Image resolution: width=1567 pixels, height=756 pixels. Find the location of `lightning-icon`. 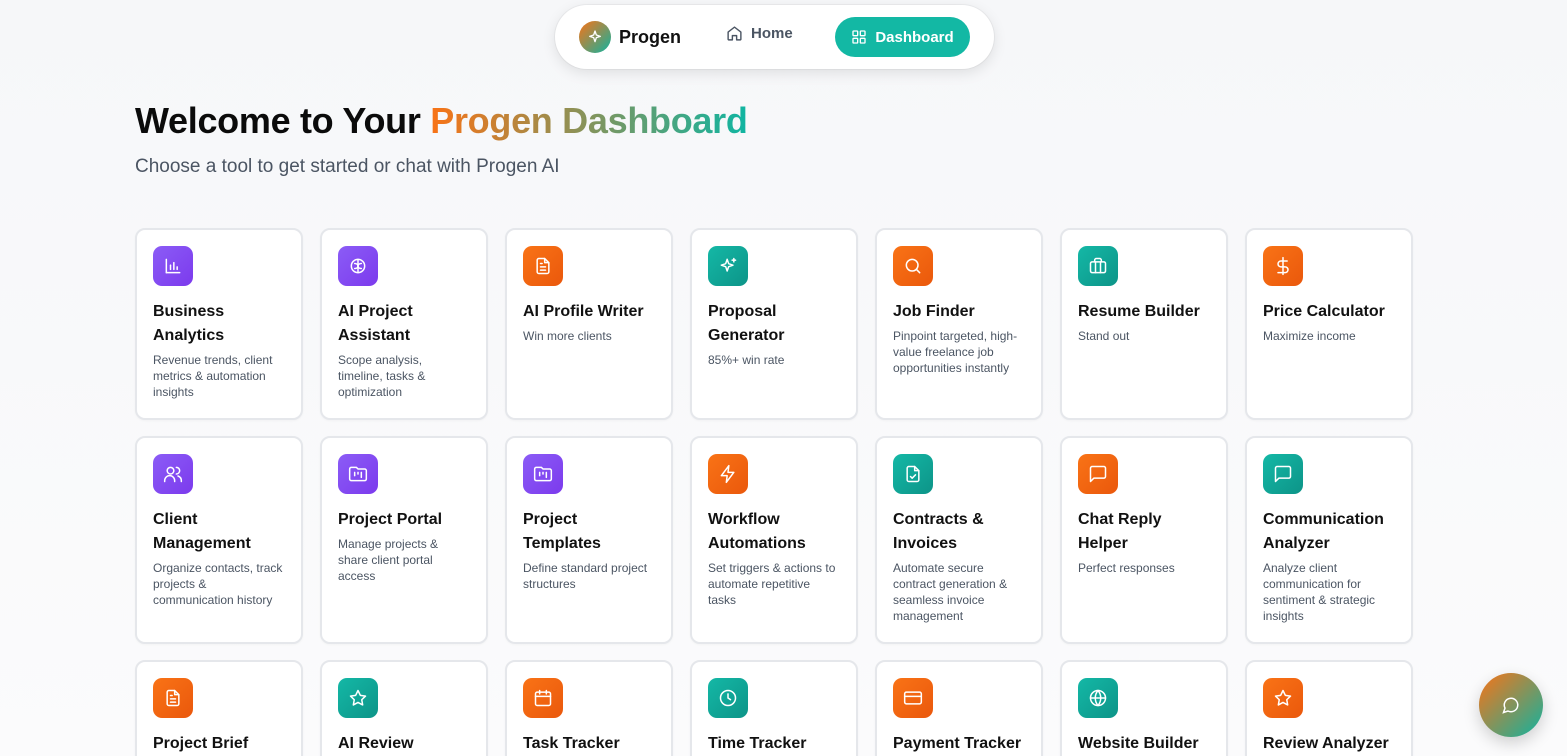

lightning-icon is located at coordinates (728, 474).